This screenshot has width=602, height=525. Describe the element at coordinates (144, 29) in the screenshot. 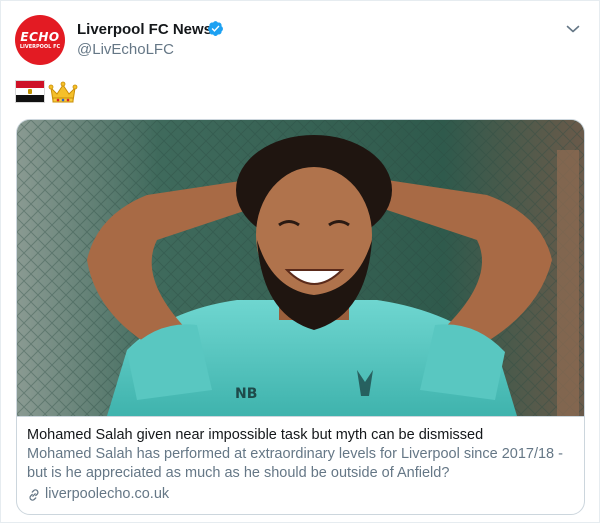

I see `author-name: Liverpool FC News` at that location.